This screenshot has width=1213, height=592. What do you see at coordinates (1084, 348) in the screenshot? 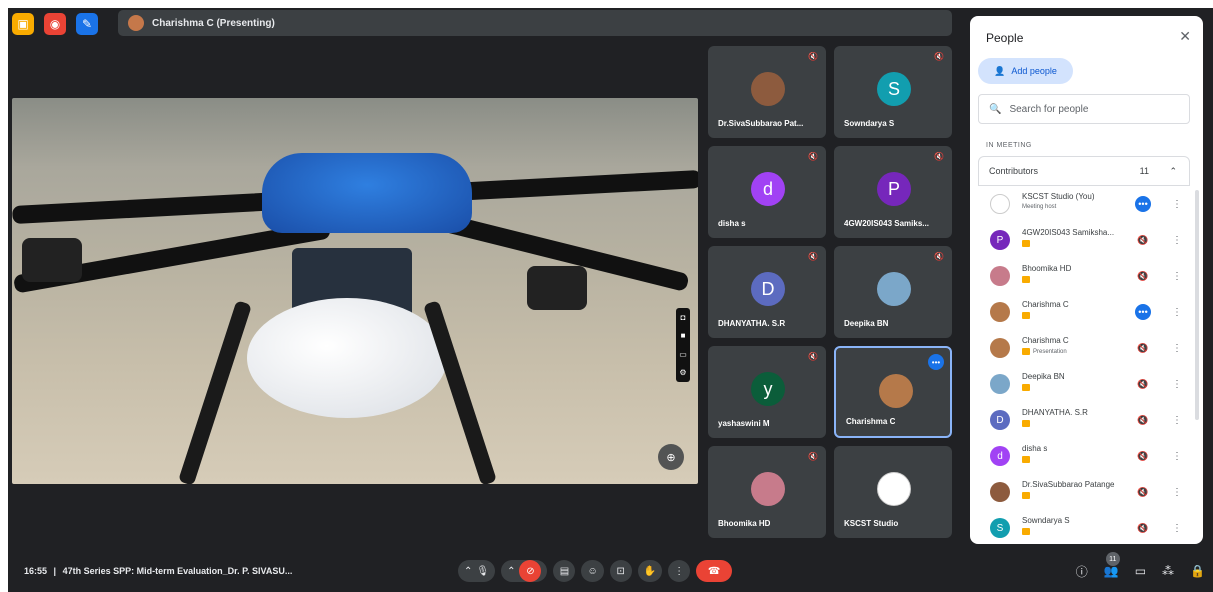
I see `list-item: Charishma C Presentation 🔇 ⋮` at bounding box center [1084, 348].